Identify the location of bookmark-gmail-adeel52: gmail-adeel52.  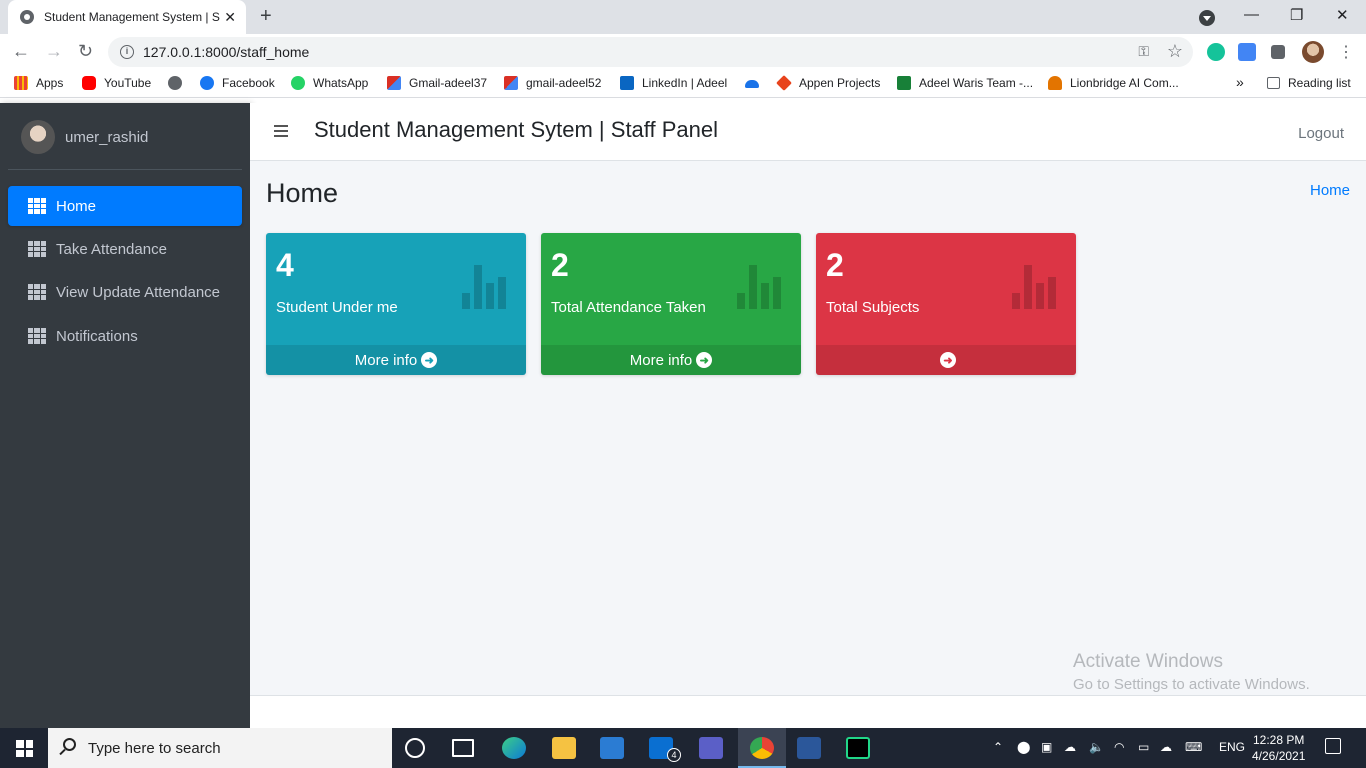
(552, 83).